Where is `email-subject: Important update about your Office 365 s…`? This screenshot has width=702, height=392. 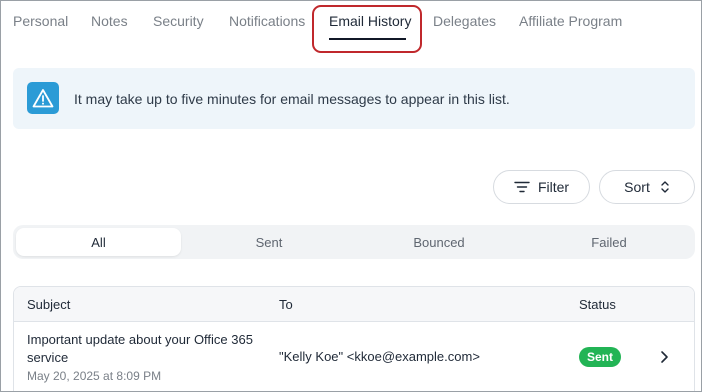
email-subject: Important update about your Office 365 s… is located at coordinates (140, 348).